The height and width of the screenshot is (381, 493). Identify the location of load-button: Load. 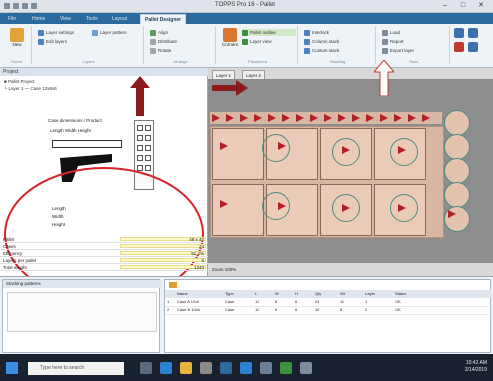
(414, 32).